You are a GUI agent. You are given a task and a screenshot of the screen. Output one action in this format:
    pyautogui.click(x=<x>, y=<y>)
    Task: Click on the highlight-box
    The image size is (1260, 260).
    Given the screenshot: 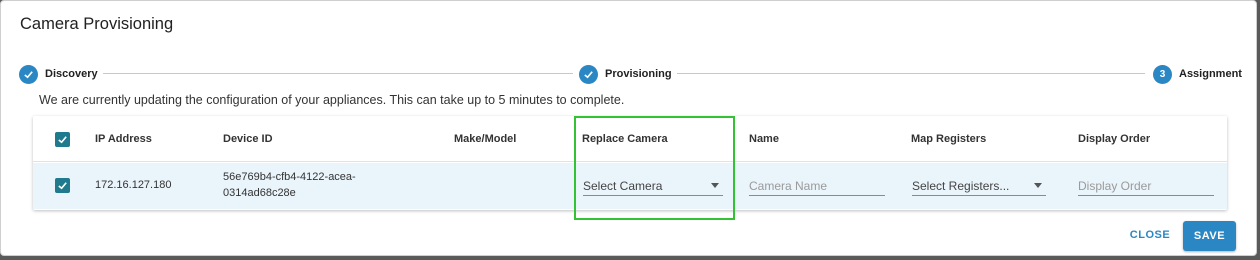 What is the action you would take?
    pyautogui.click(x=654, y=168)
    